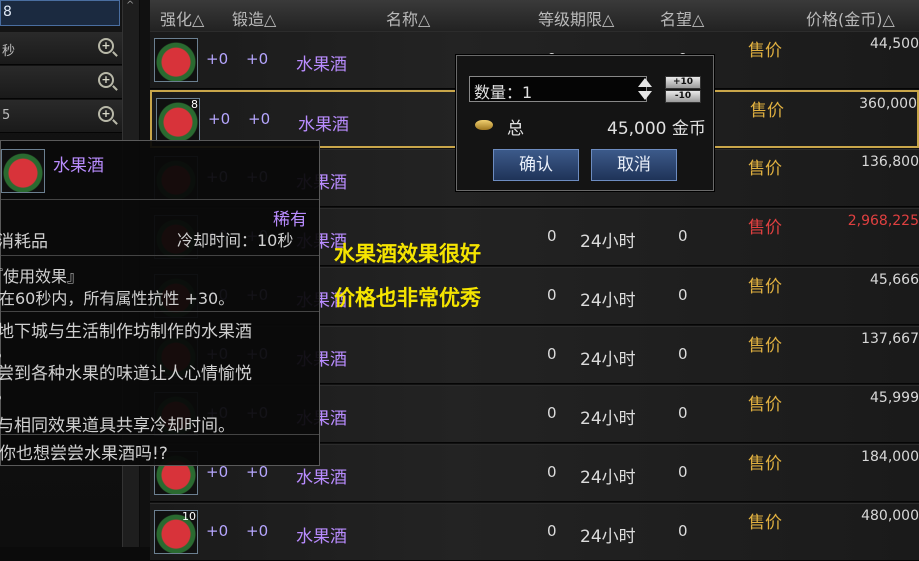 The image size is (919, 561). Describe the element at coordinates (176, 532) in the screenshot. I see `fruit-wine-icon: 10` at that location.